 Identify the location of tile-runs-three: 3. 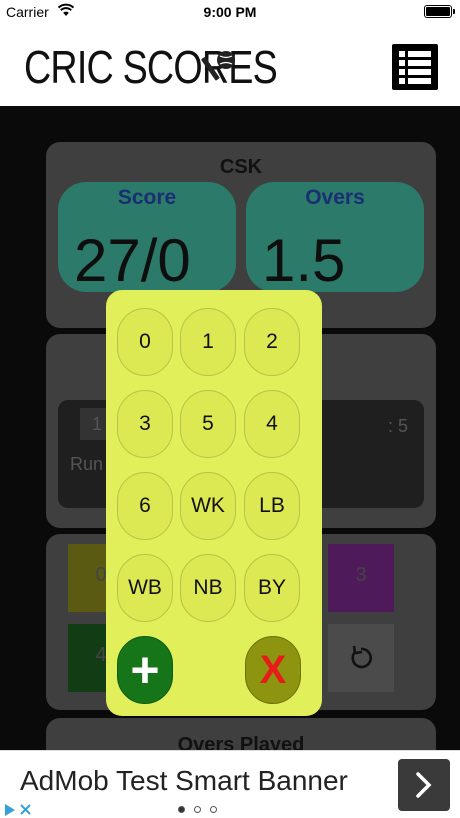
(361, 578).